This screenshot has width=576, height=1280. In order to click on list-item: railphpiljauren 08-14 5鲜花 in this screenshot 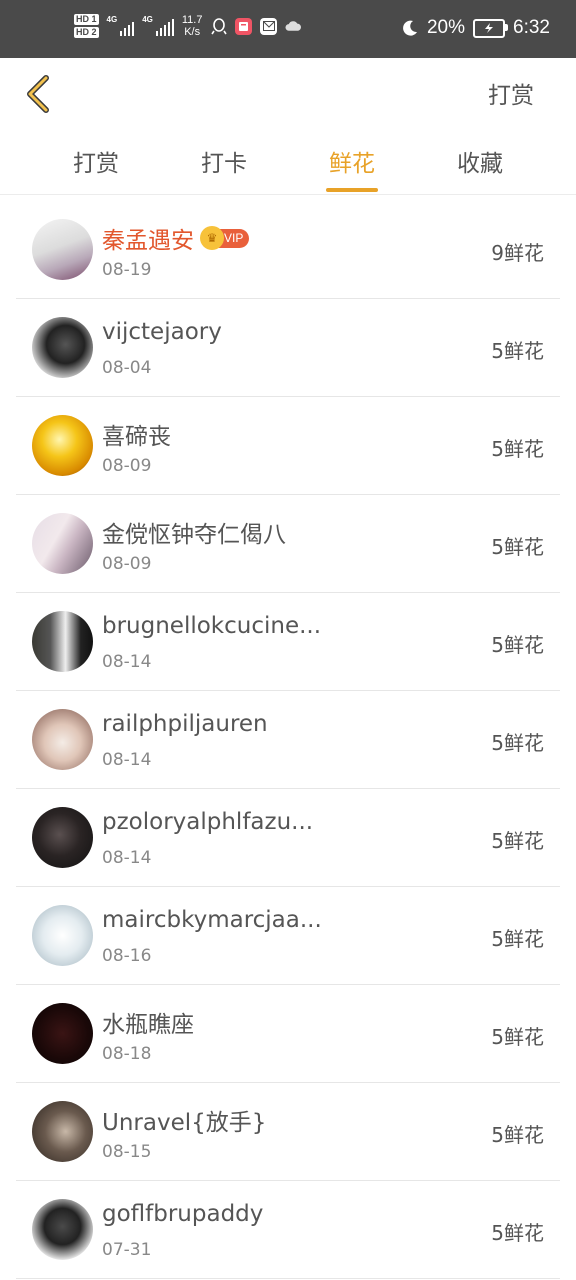, I will do `click(288, 740)`.